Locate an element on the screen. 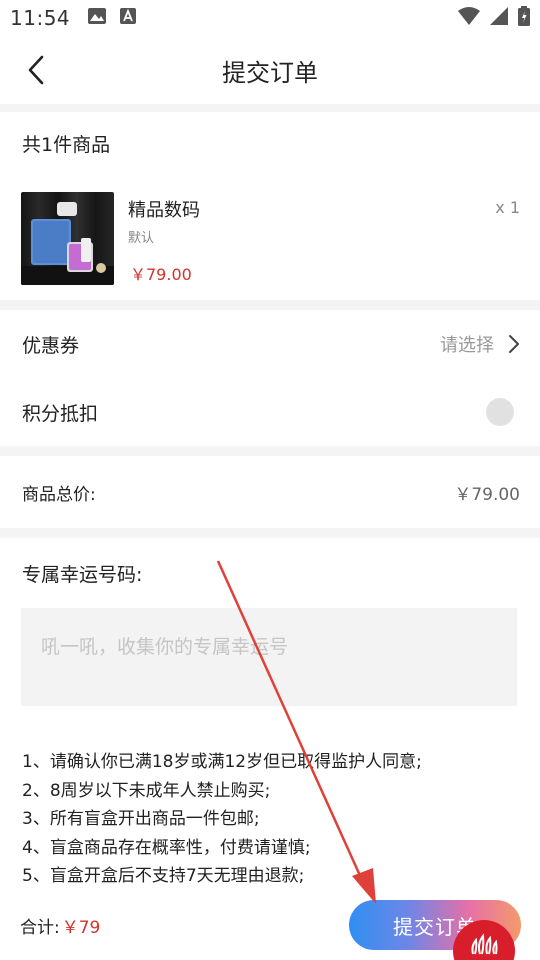 The width and height of the screenshot is (540, 960). points-label: 积分抵扣 is located at coordinates (60, 413).